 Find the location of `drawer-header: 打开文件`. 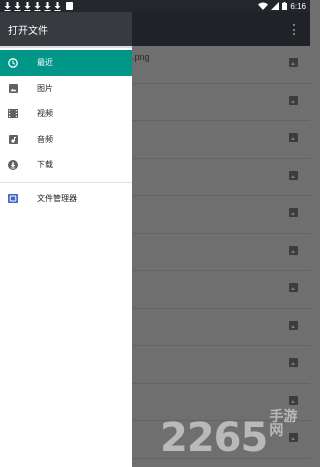

drawer-header: 打开文件 is located at coordinates (66, 29).